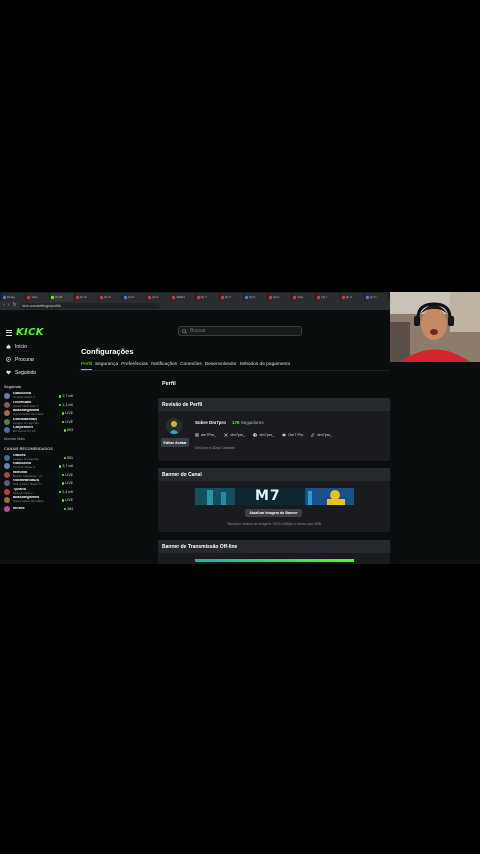 The width and height of the screenshot is (480, 854). I want to click on browser-tab: AREN, so click(183, 297).